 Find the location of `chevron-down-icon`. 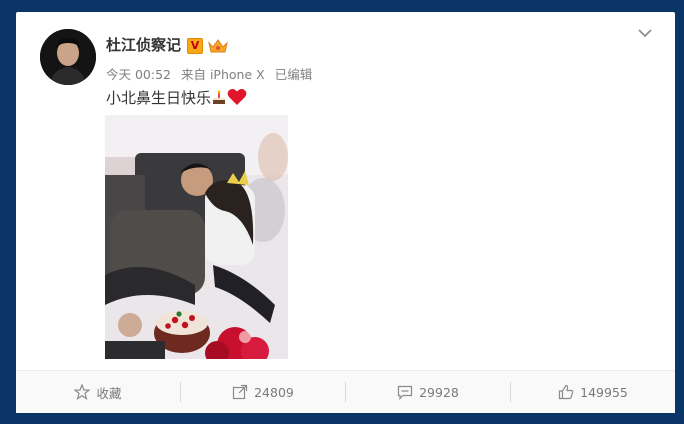

chevron-down-icon is located at coordinates (645, 33).